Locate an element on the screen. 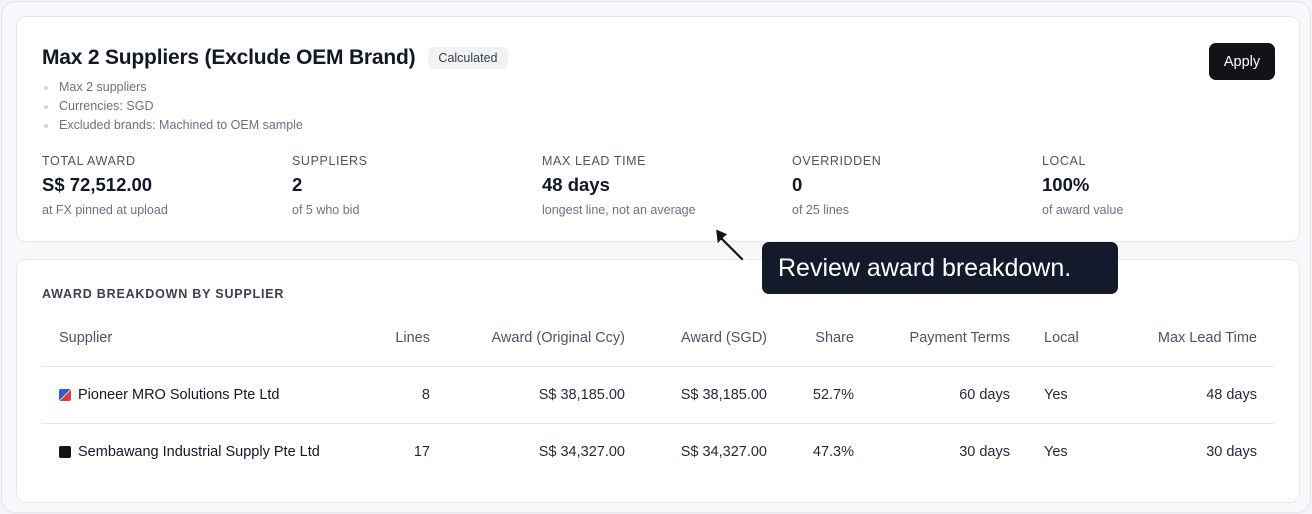  stat-subtext: of 25 lines is located at coordinates (820, 210).